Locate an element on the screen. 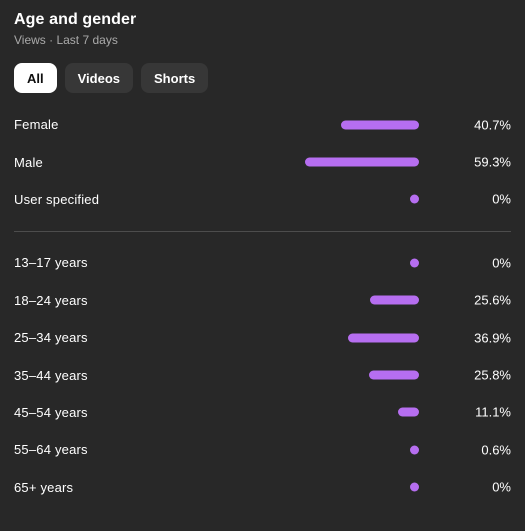 This screenshot has height=531, width=525. table-row: 65+ years 0% is located at coordinates (262, 487).